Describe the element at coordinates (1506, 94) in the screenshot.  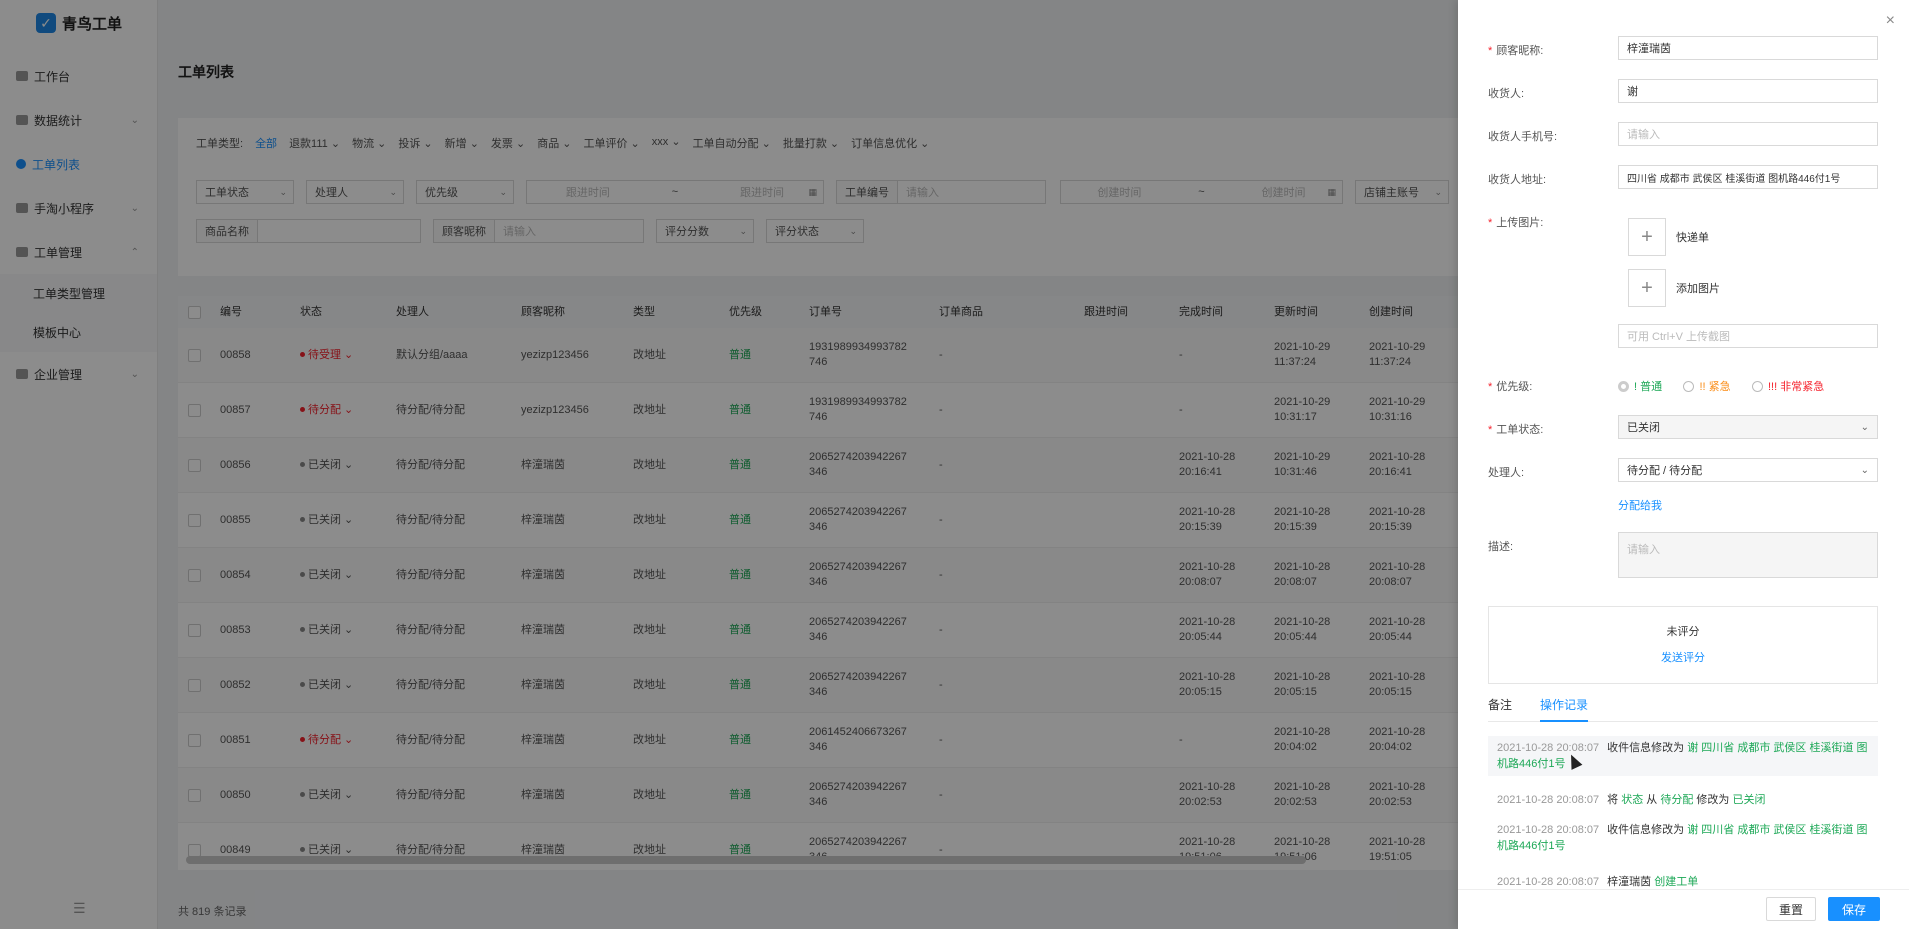
I see `receiver-label: 收货人:` at that location.